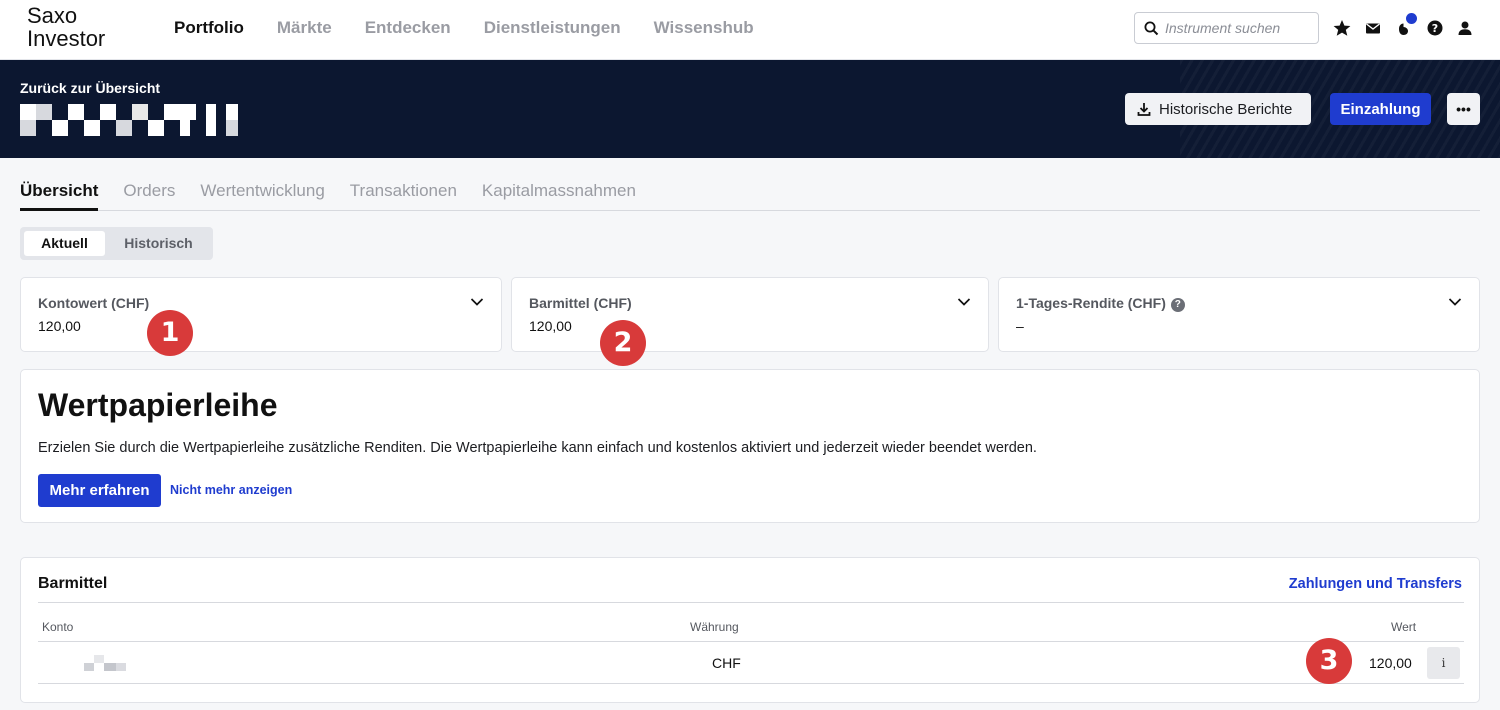  What do you see at coordinates (559, 196) in the screenshot?
I see `tab-kapitalmassnahmen: Kapitalmassnahmen` at bounding box center [559, 196].